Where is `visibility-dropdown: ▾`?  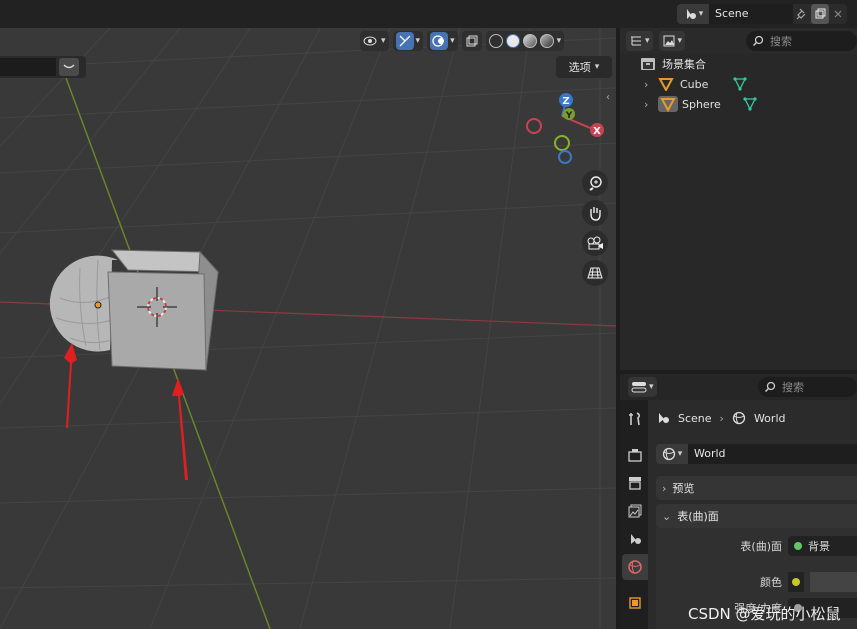 visibility-dropdown: ▾ is located at coordinates (374, 41).